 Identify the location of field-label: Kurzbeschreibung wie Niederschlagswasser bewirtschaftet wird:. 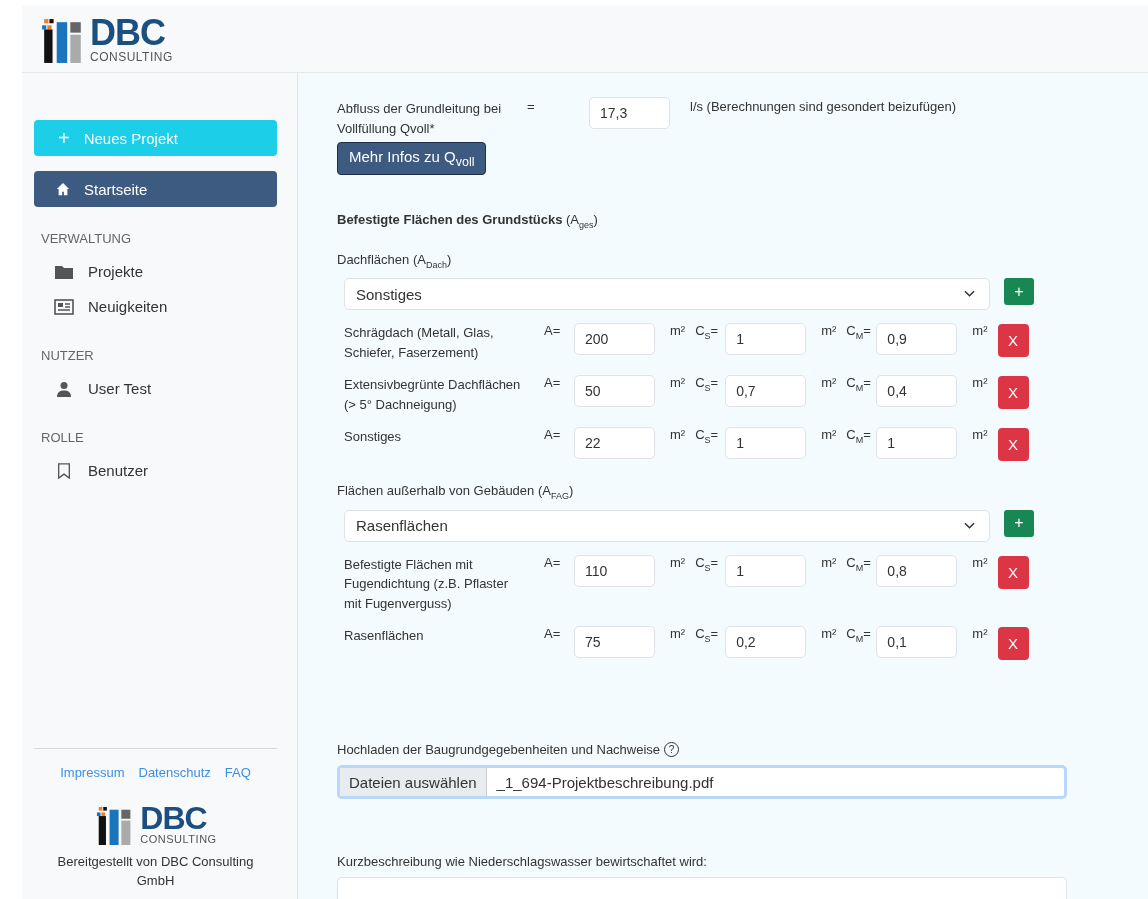
(522, 862).